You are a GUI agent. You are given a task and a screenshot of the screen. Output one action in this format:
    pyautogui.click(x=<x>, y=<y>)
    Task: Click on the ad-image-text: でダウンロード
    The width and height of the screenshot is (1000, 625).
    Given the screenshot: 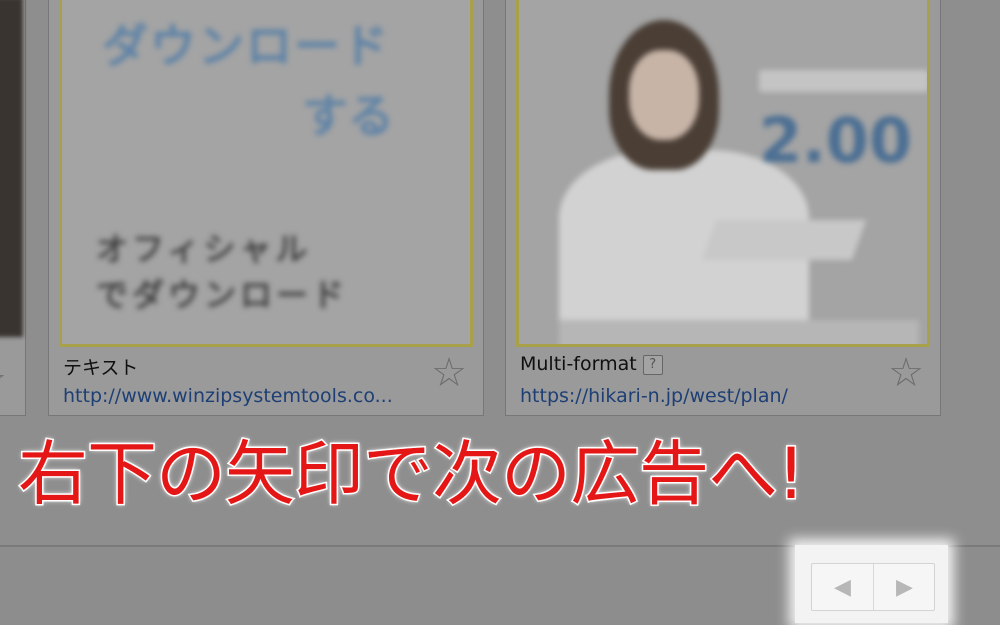 What is the action you would take?
    pyautogui.click(x=222, y=295)
    